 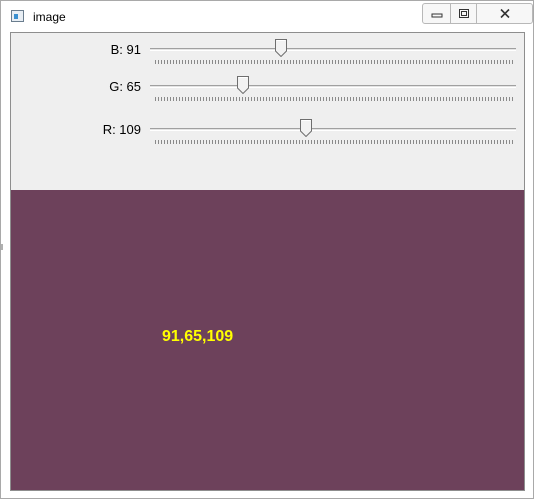 I want to click on trackbar-b-label: B: 91, so click(x=125, y=49).